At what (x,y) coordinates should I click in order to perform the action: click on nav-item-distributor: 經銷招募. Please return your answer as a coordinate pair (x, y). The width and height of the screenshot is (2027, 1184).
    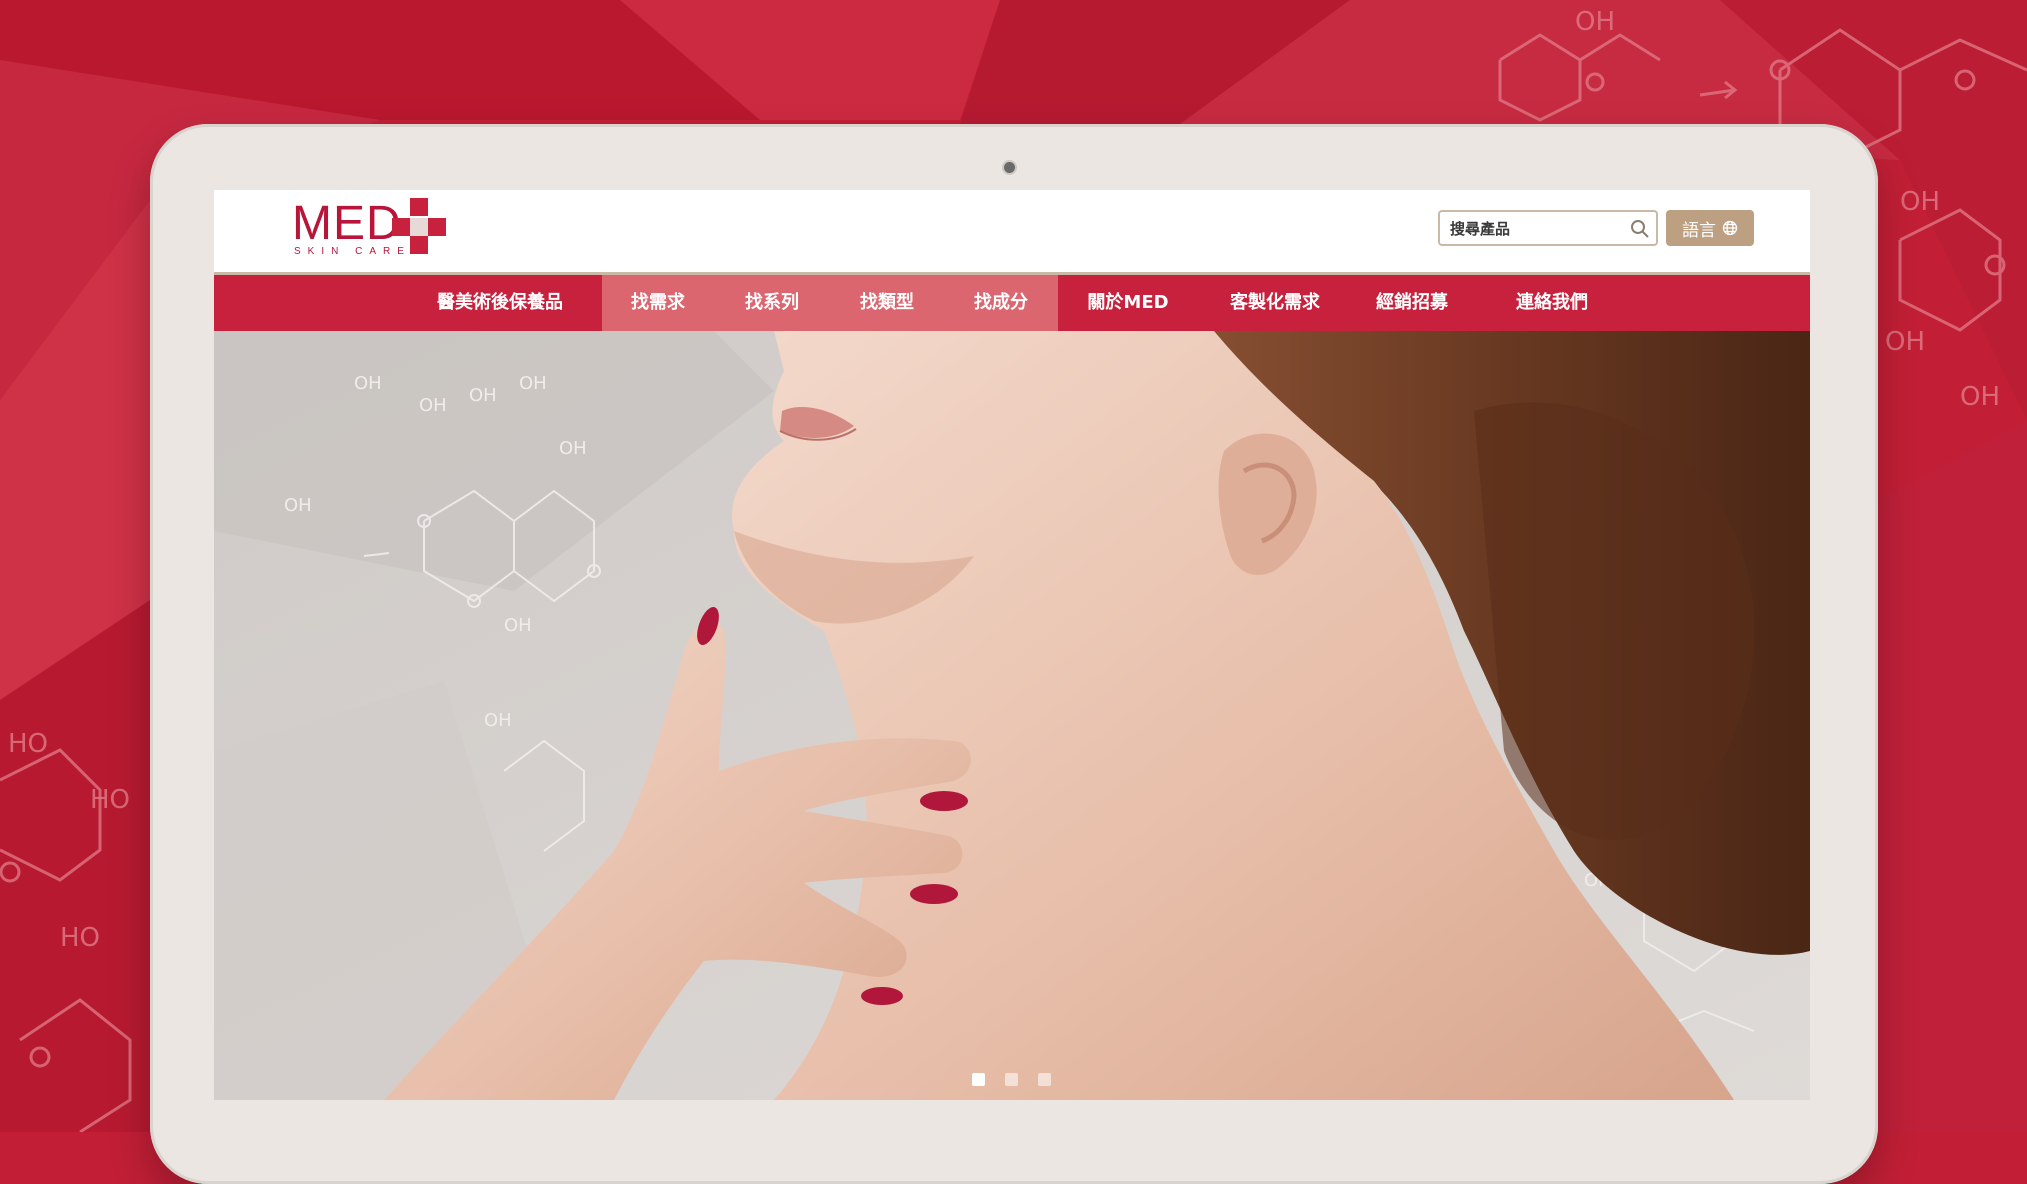
    Looking at the image, I should click on (1412, 303).